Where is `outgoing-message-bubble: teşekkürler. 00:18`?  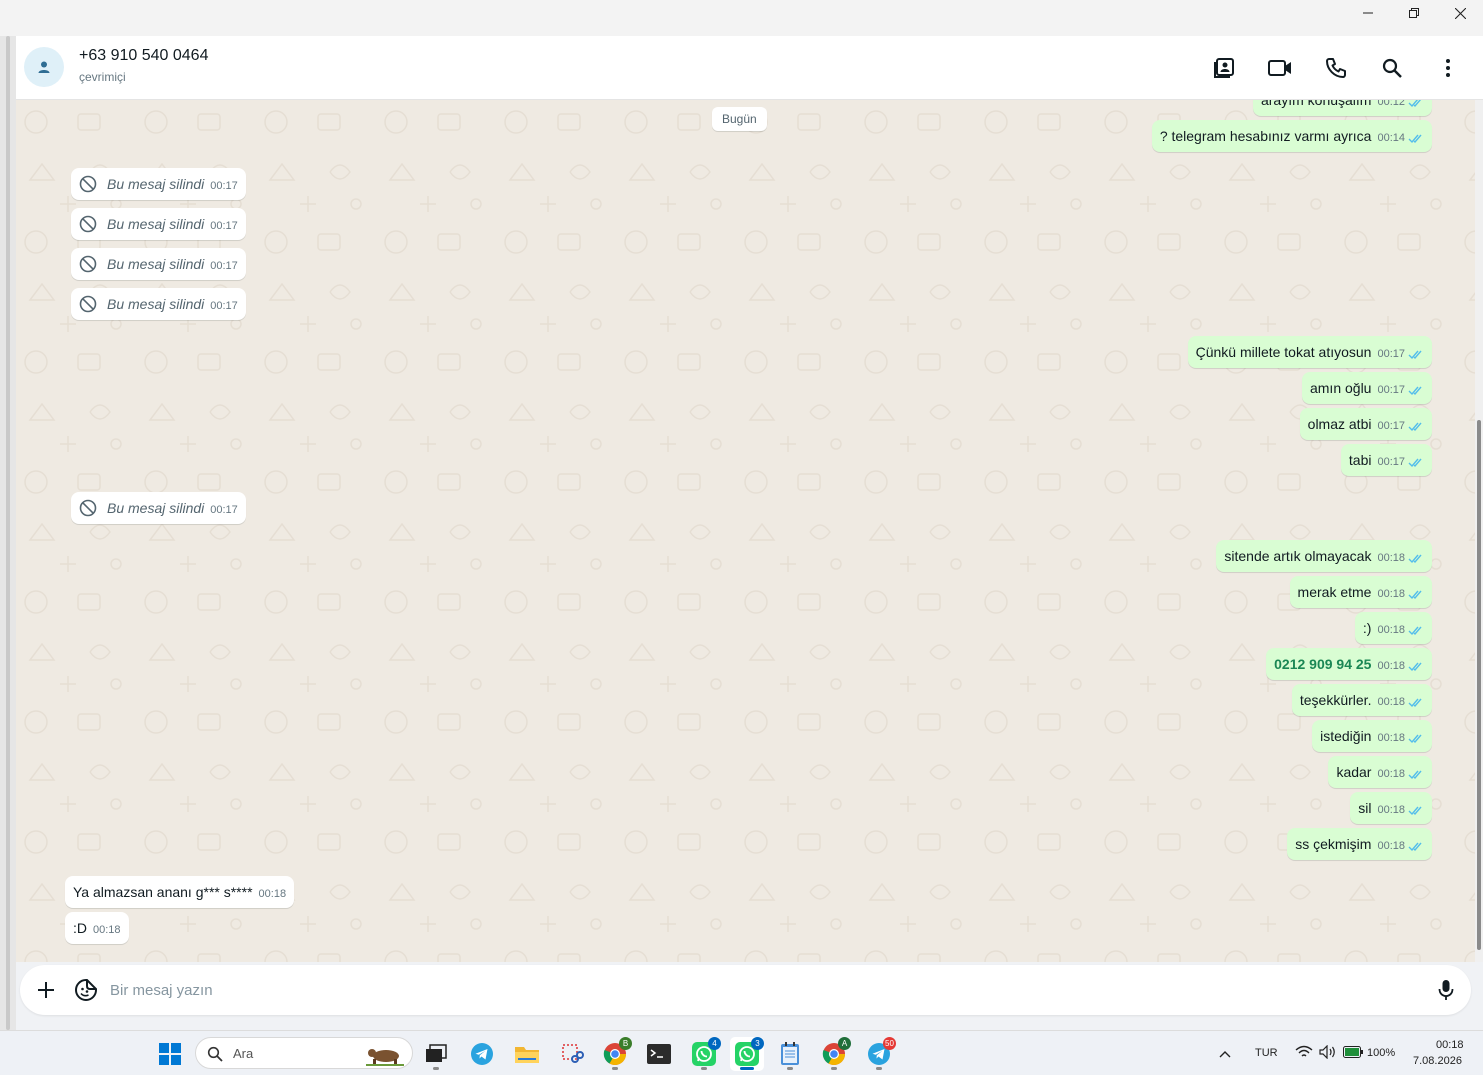
outgoing-message-bubble: teşekkürler. 00:18 is located at coordinates (1361, 700).